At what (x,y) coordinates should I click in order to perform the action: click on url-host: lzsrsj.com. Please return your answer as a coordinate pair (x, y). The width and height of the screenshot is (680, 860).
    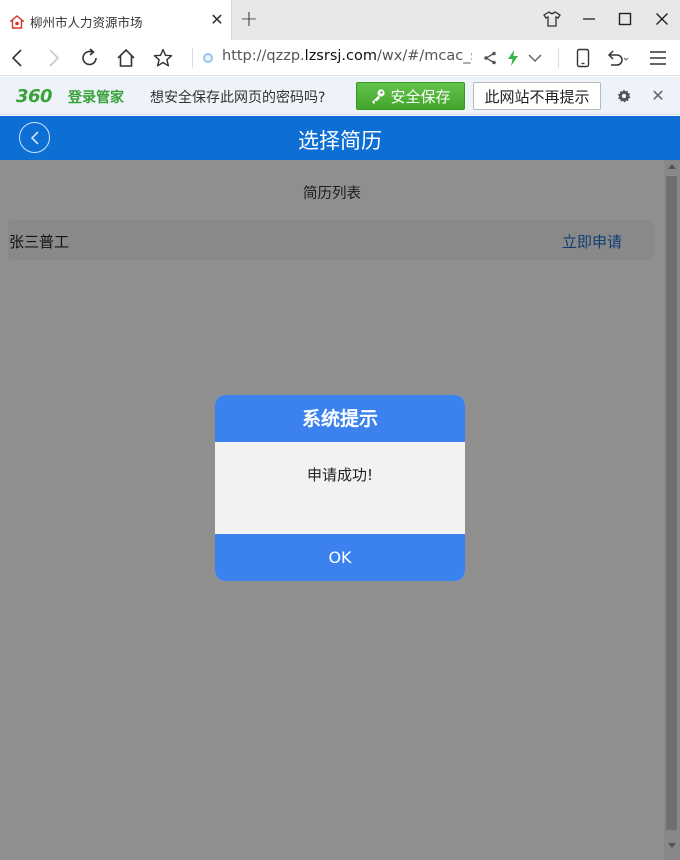
    Looking at the image, I should click on (340, 56).